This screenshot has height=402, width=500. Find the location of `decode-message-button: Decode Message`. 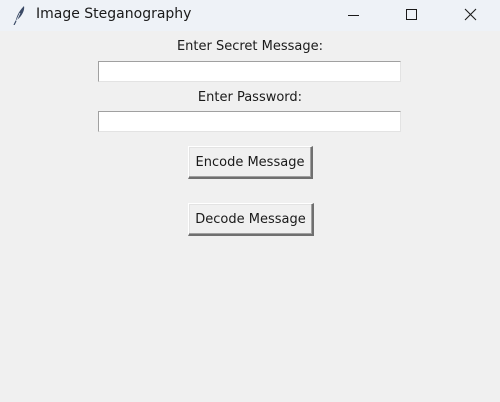

decode-message-button: Decode Message is located at coordinates (251, 219).